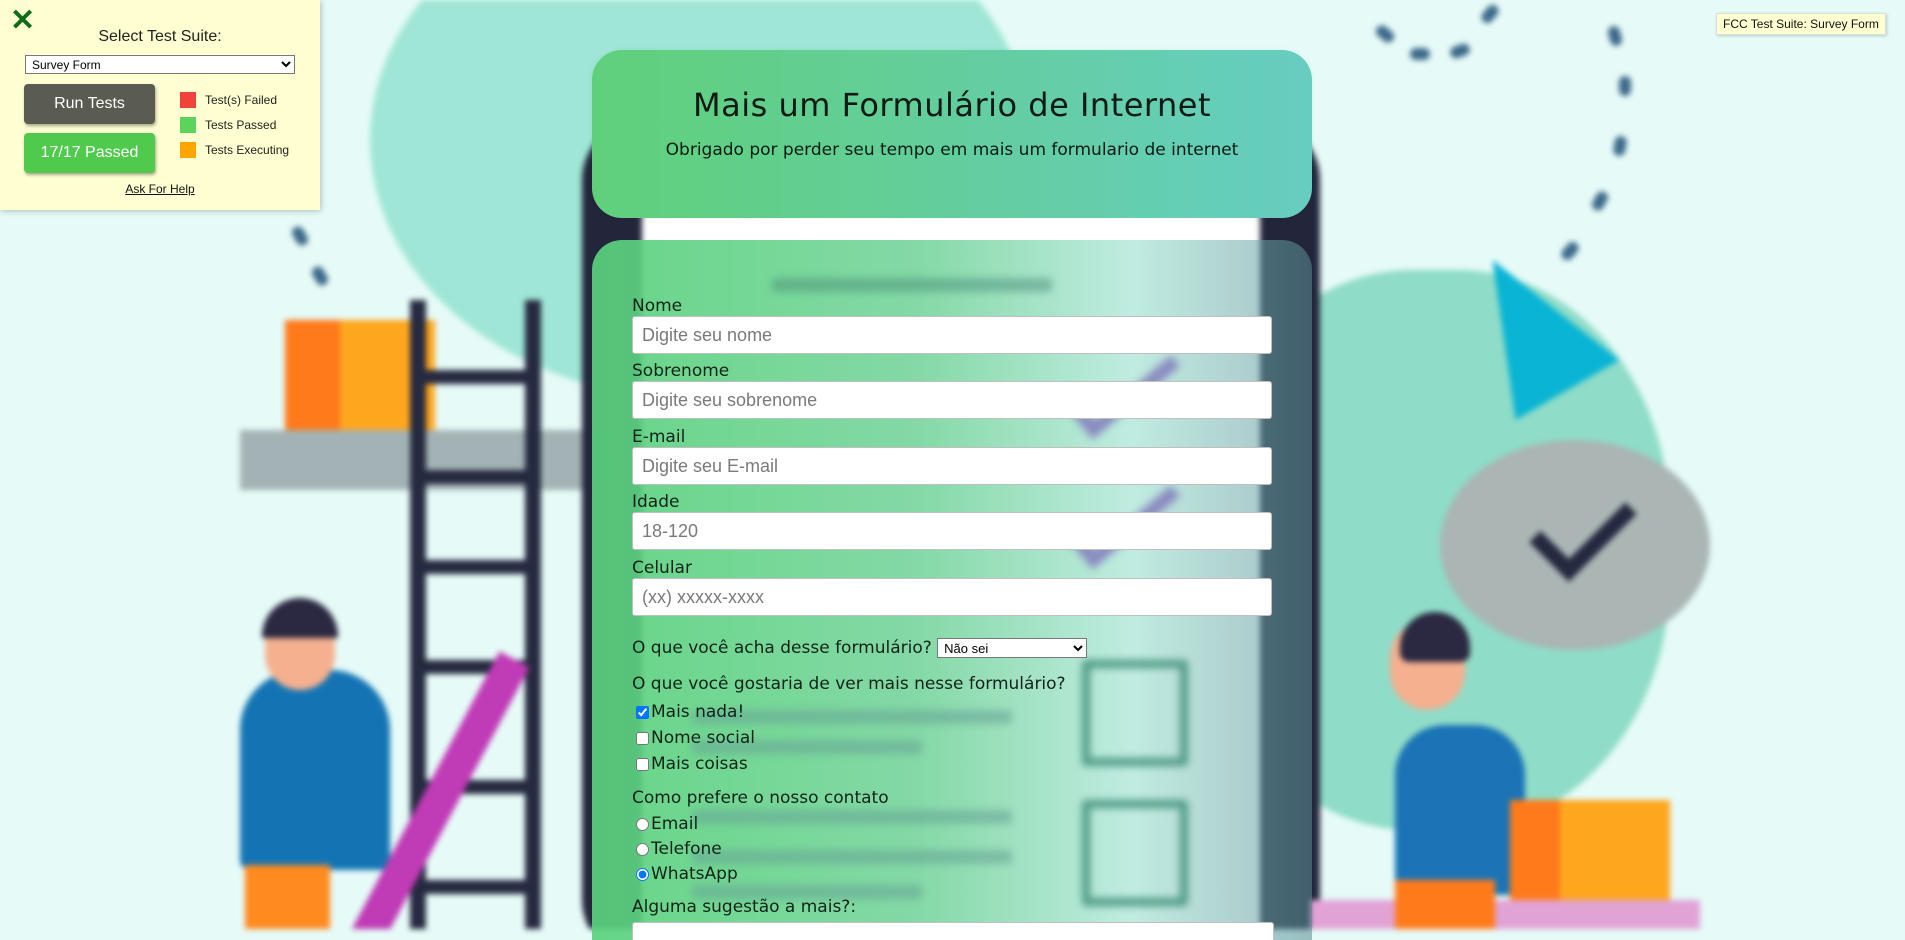 The height and width of the screenshot is (940, 1905). Describe the element at coordinates (1012, 648) in the screenshot. I see `opinion-dropdown: Não sei` at that location.